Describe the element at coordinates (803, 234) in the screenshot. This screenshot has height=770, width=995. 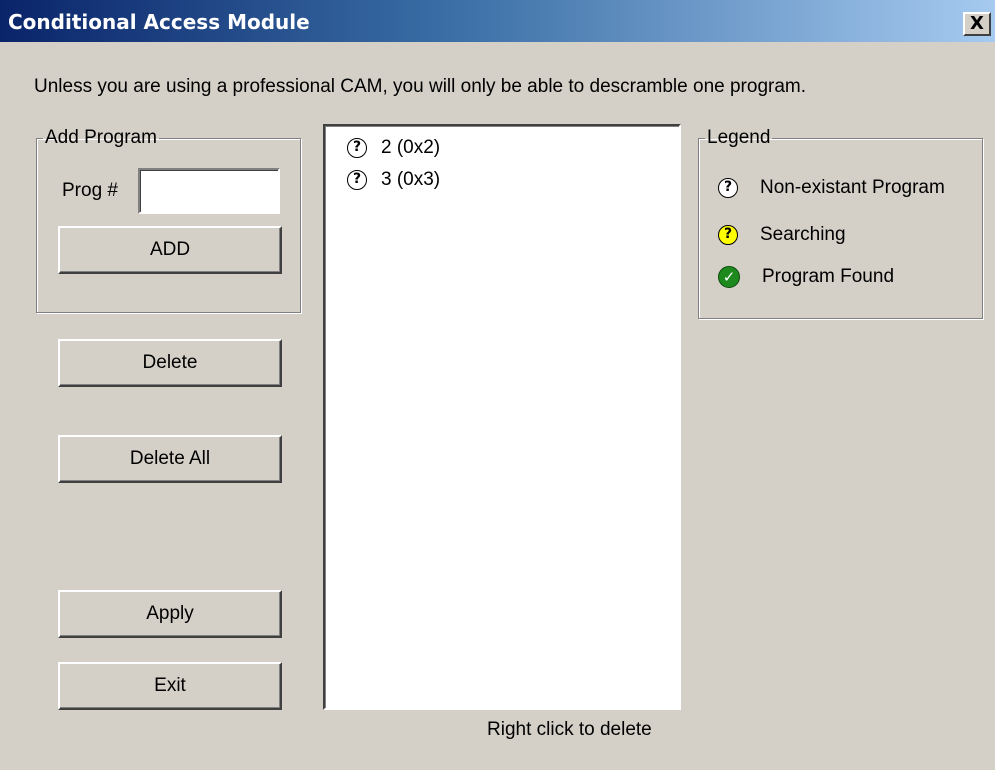
I see `legend-label: Searching` at that location.